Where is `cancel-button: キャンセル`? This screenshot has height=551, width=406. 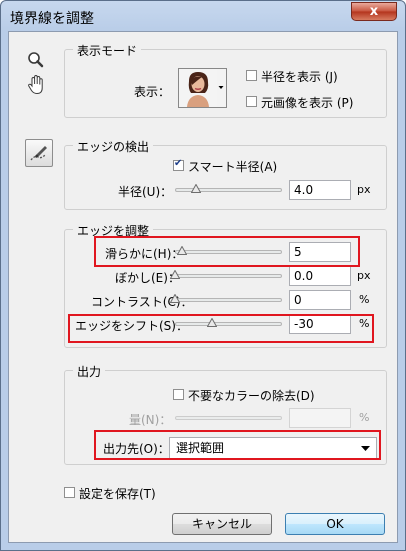 cancel-button: キャンセル is located at coordinates (222, 524).